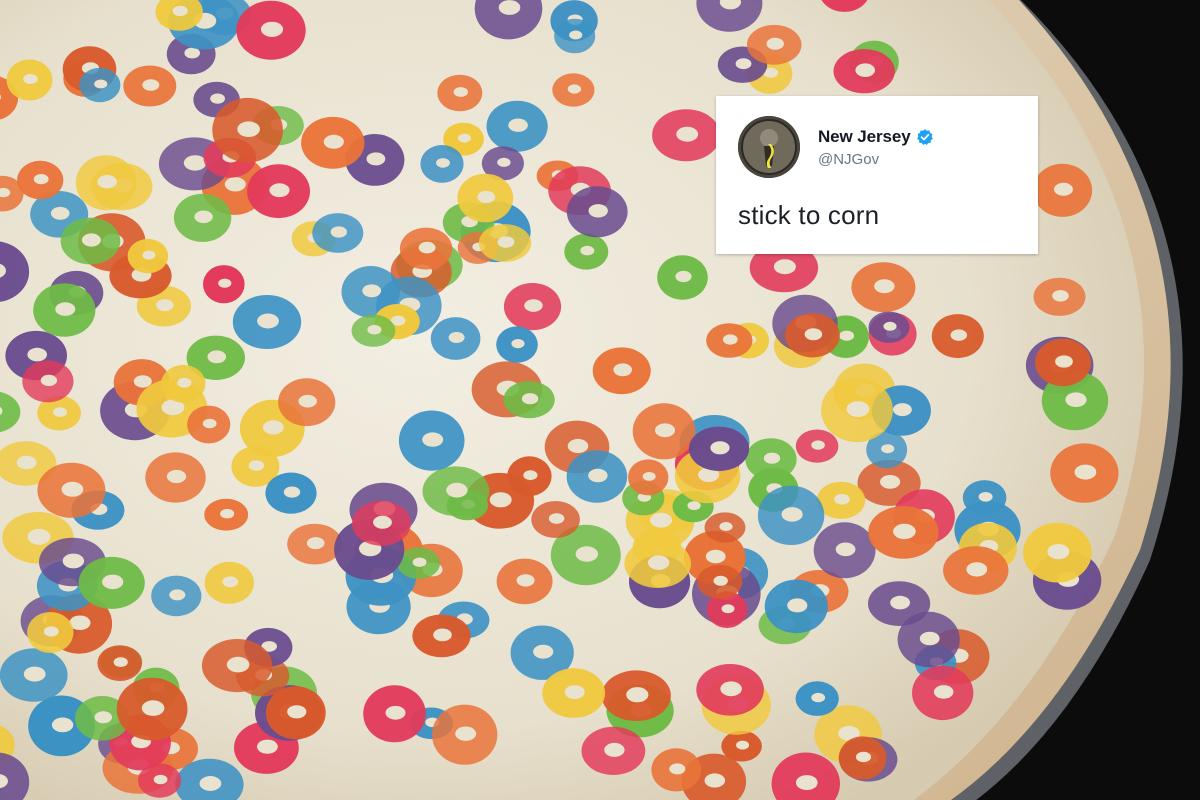  Describe the element at coordinates (809, 215) in the screenshot. I see `tweet-text: stick to corn` at that location.